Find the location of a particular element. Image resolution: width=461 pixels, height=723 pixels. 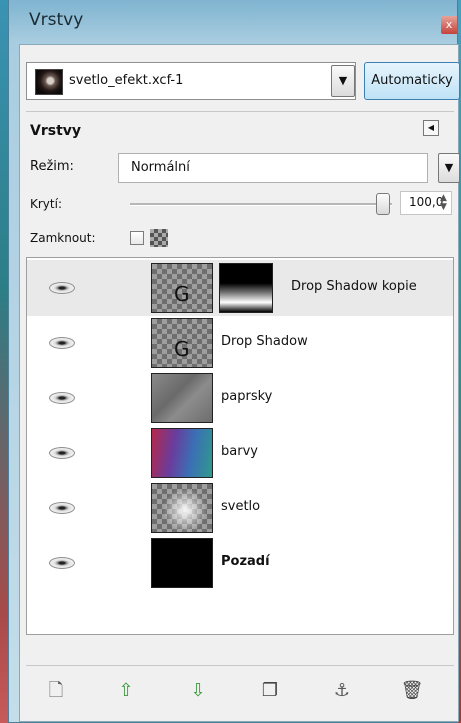

lower-layer-button: ⇩ is located at coordinates (198, 691).